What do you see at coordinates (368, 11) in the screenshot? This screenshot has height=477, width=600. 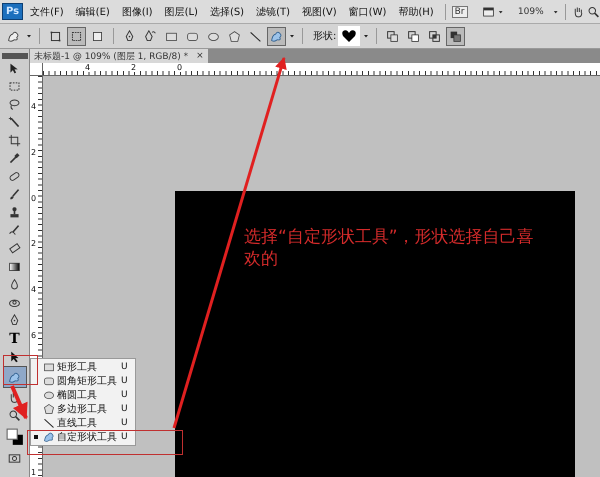 I see `menu-item: 窗口(W)` at bounding box center [368, 11].